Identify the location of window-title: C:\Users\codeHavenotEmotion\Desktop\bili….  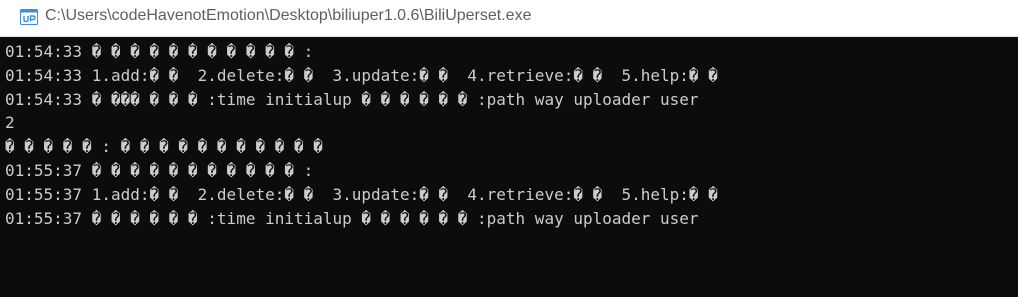
(288, 15).